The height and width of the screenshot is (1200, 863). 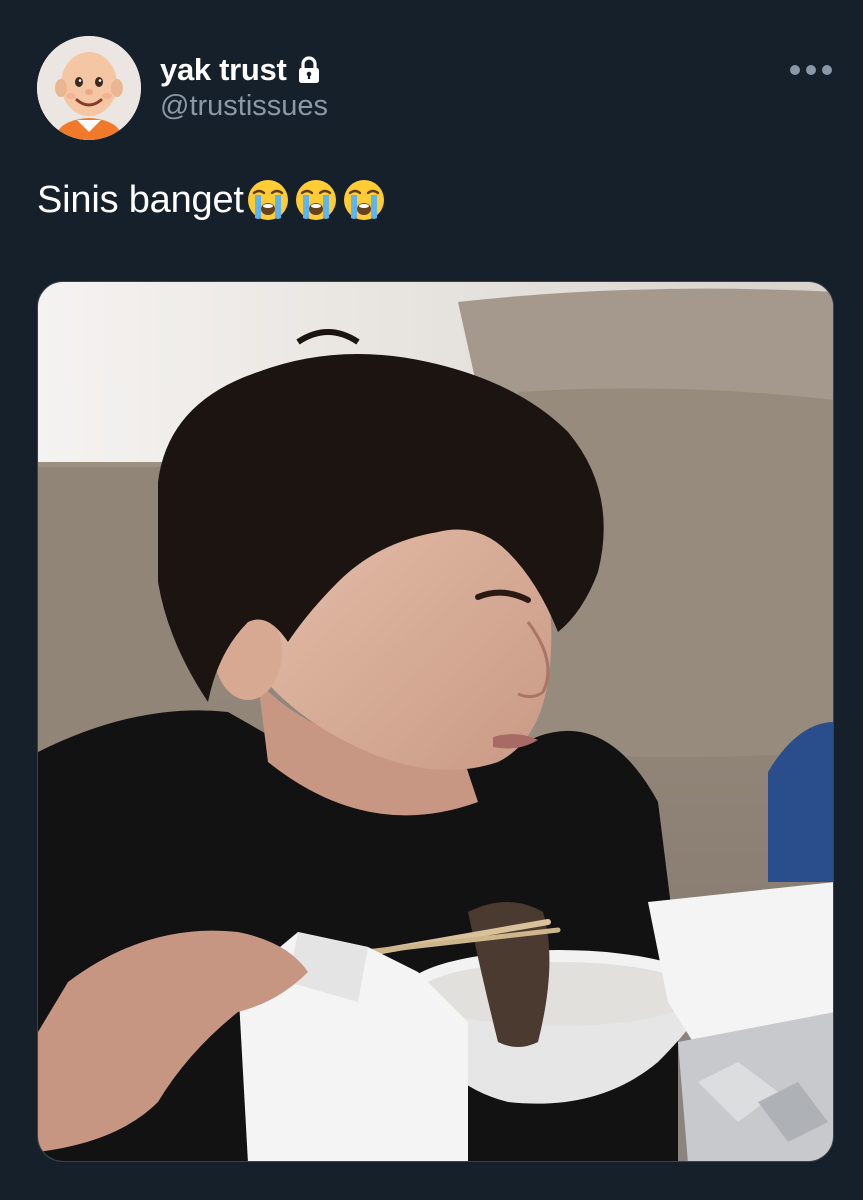 I want to click on tweet-text: Sinis banget, so click(x=211, y=200).